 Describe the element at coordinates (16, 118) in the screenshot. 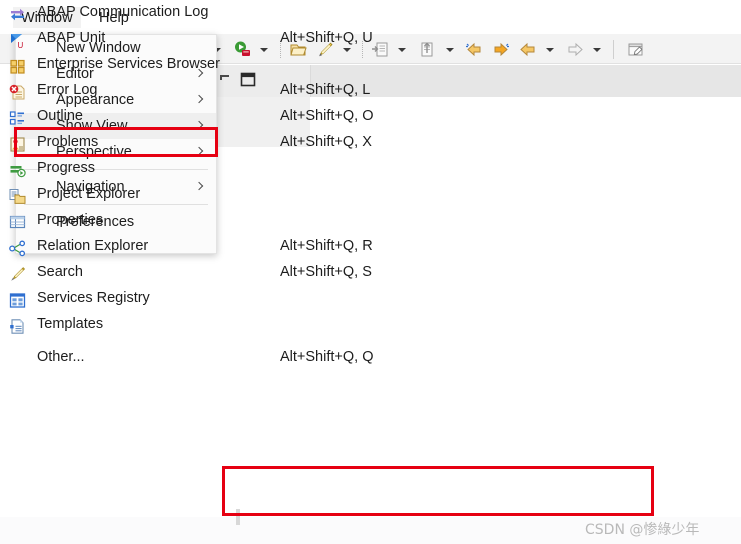

I see `outline-icon` at that location.